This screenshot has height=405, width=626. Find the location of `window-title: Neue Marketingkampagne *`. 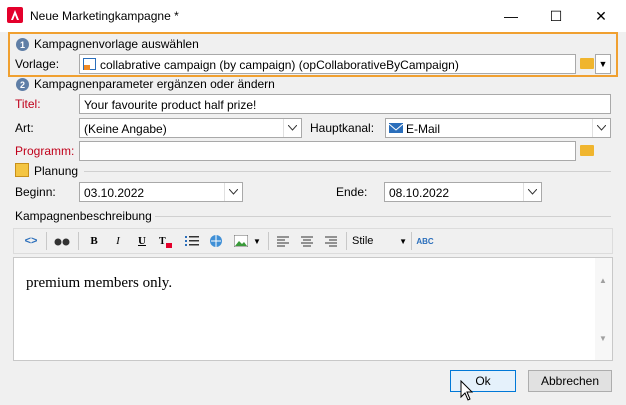

window-title: Neue Marketingkampagne * is located at coordinates (104, 16).